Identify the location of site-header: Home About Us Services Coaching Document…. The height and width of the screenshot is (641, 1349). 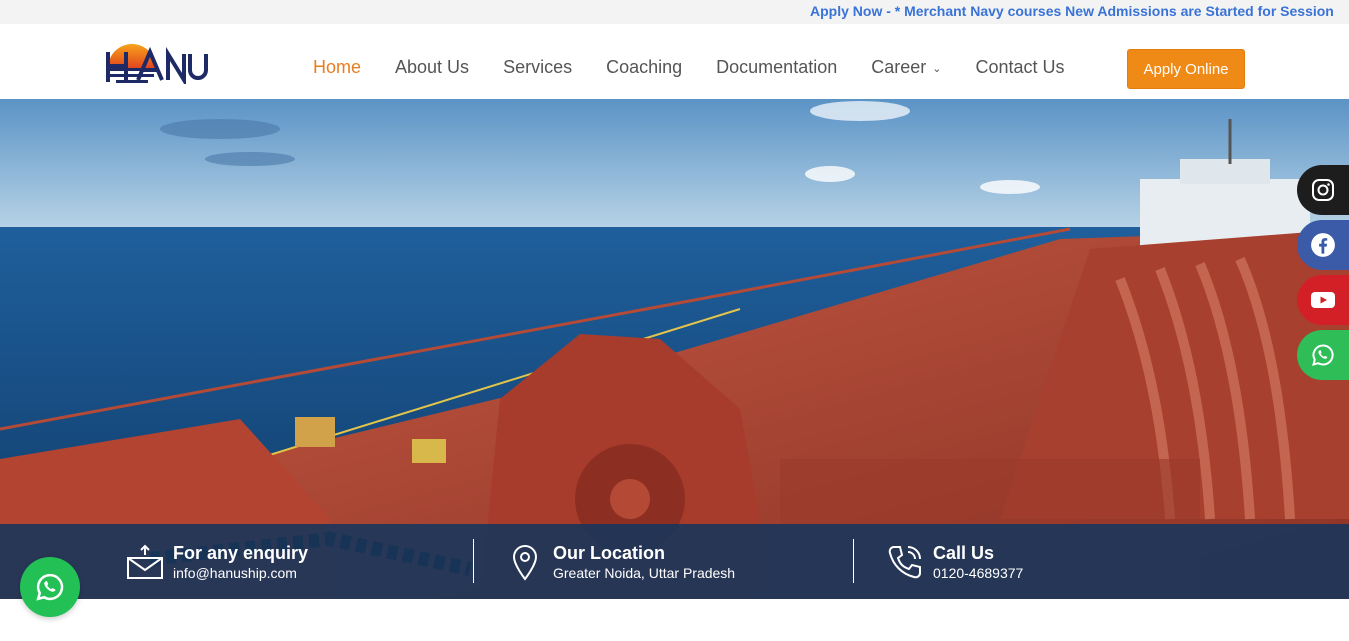
(674, 61).